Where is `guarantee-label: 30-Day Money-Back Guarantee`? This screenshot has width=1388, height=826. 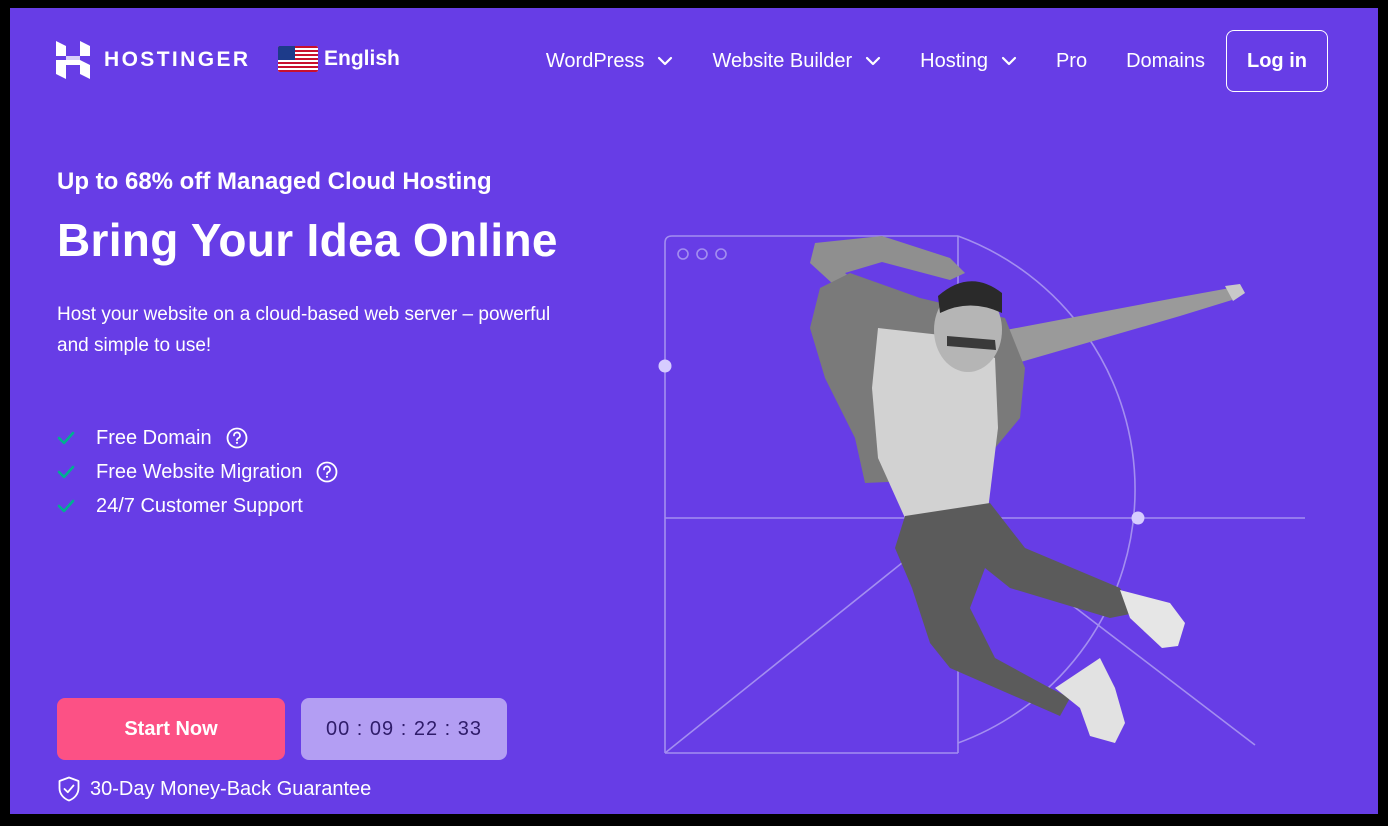 guarantee-label: 30-Day Money-Back Guarantee is located at coordinates (231, 788).